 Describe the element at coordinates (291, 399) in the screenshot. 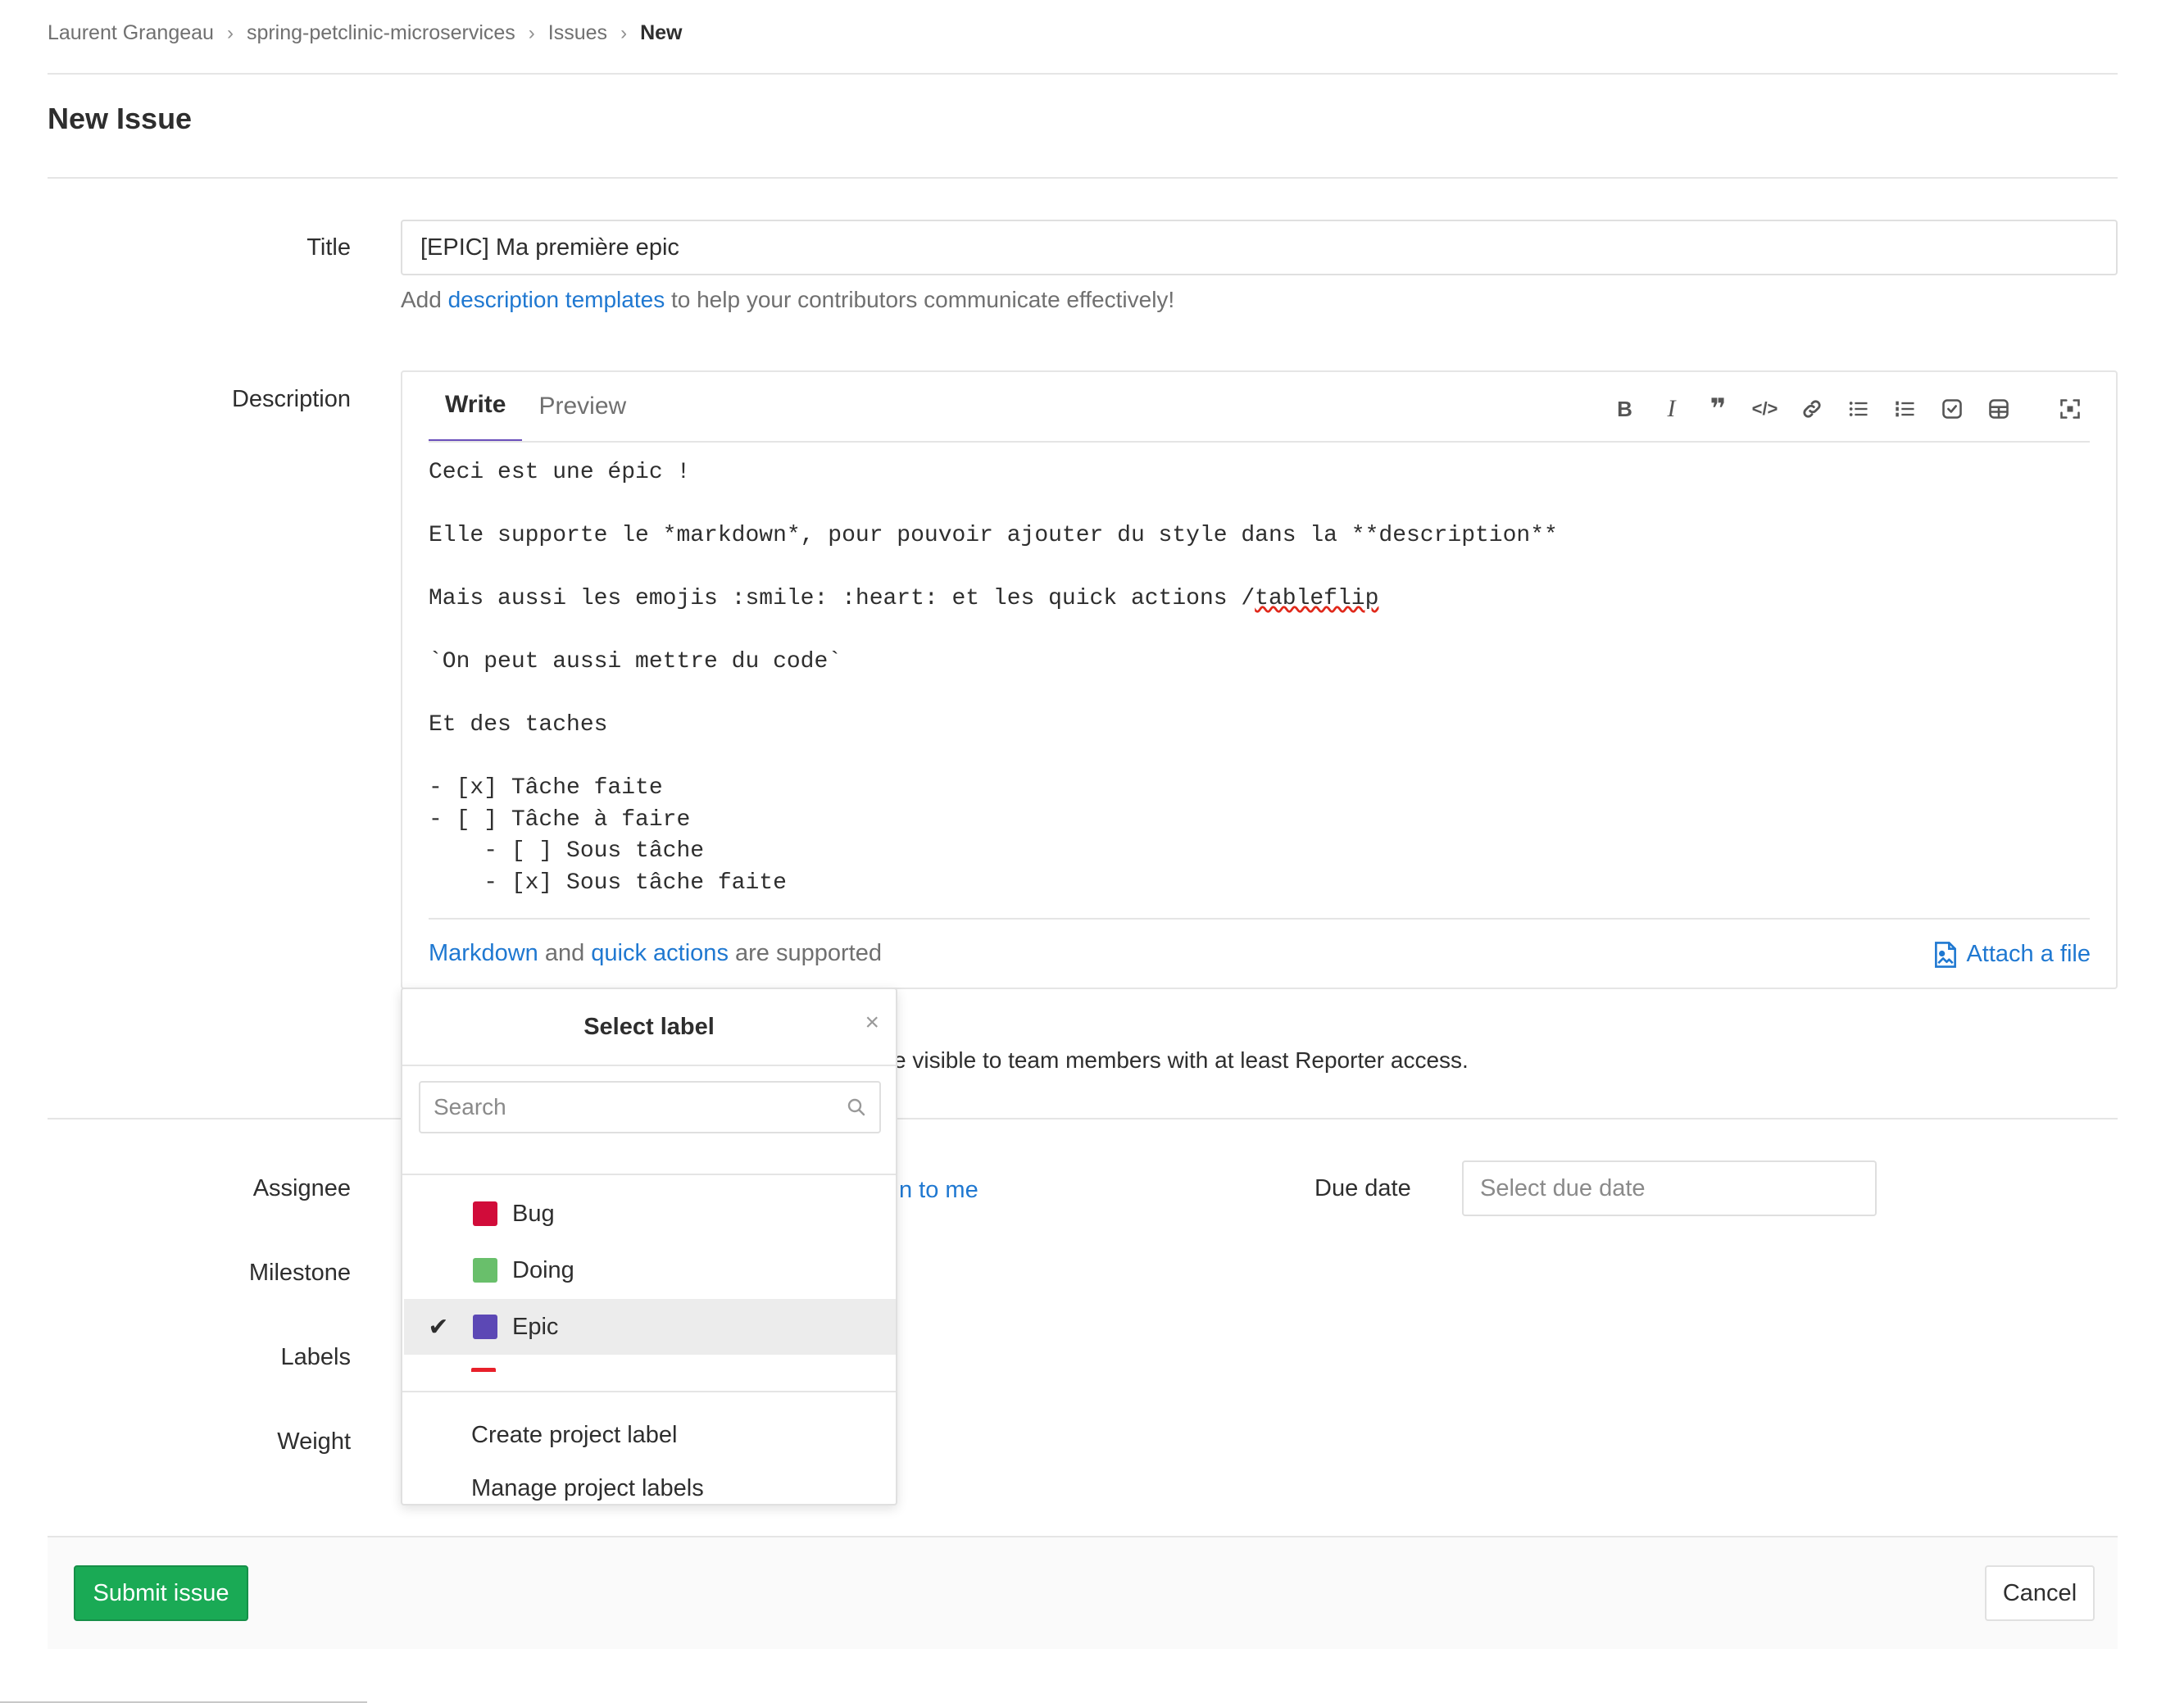

I see `description-label: Description` at that location.